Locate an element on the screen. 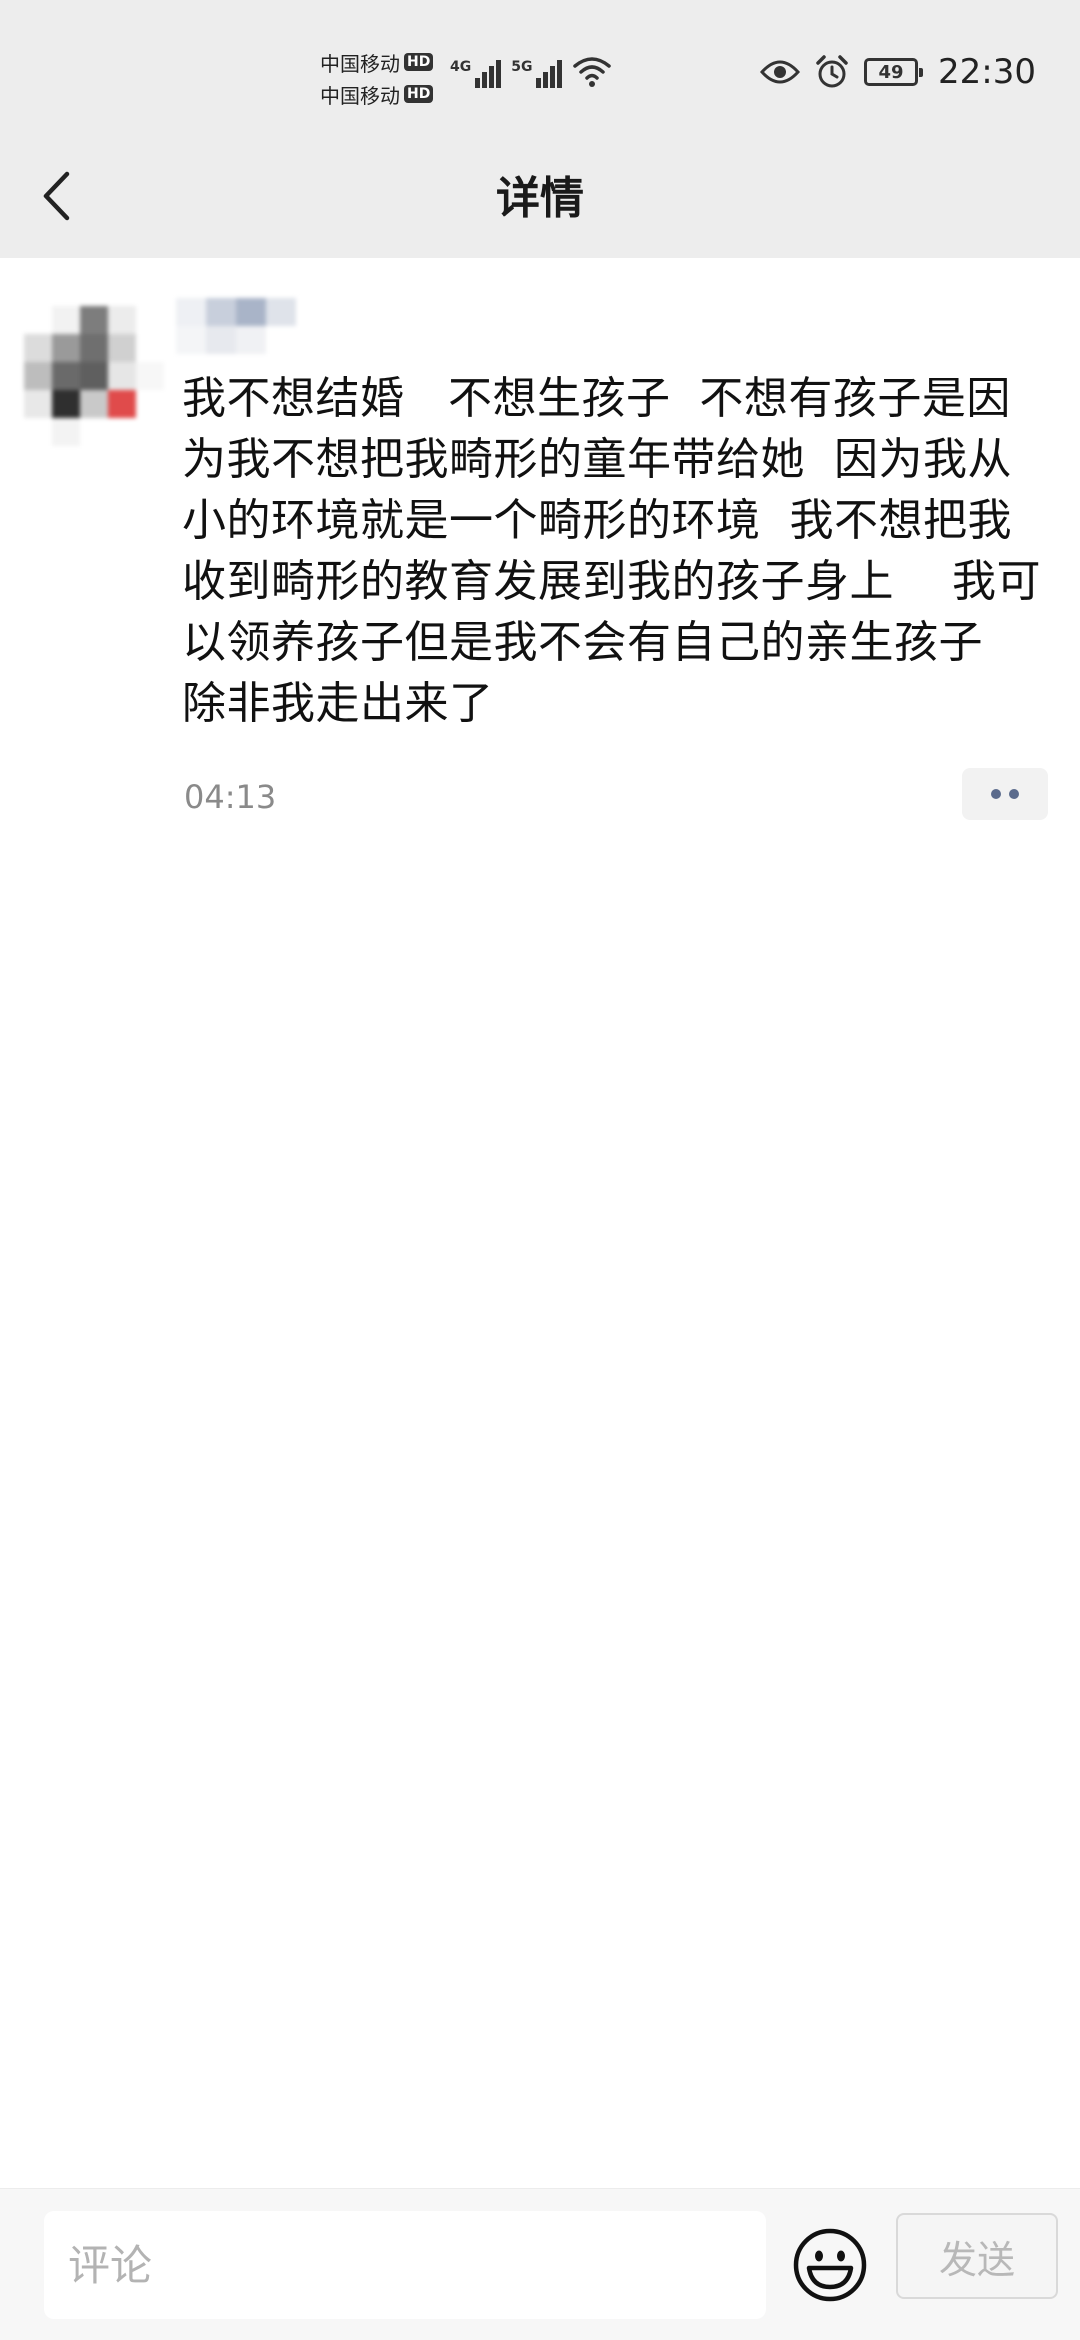 The height and width of the screenshot is (2340, 1080). comment-bar: 发送 is located at coordinates (540, 2264).